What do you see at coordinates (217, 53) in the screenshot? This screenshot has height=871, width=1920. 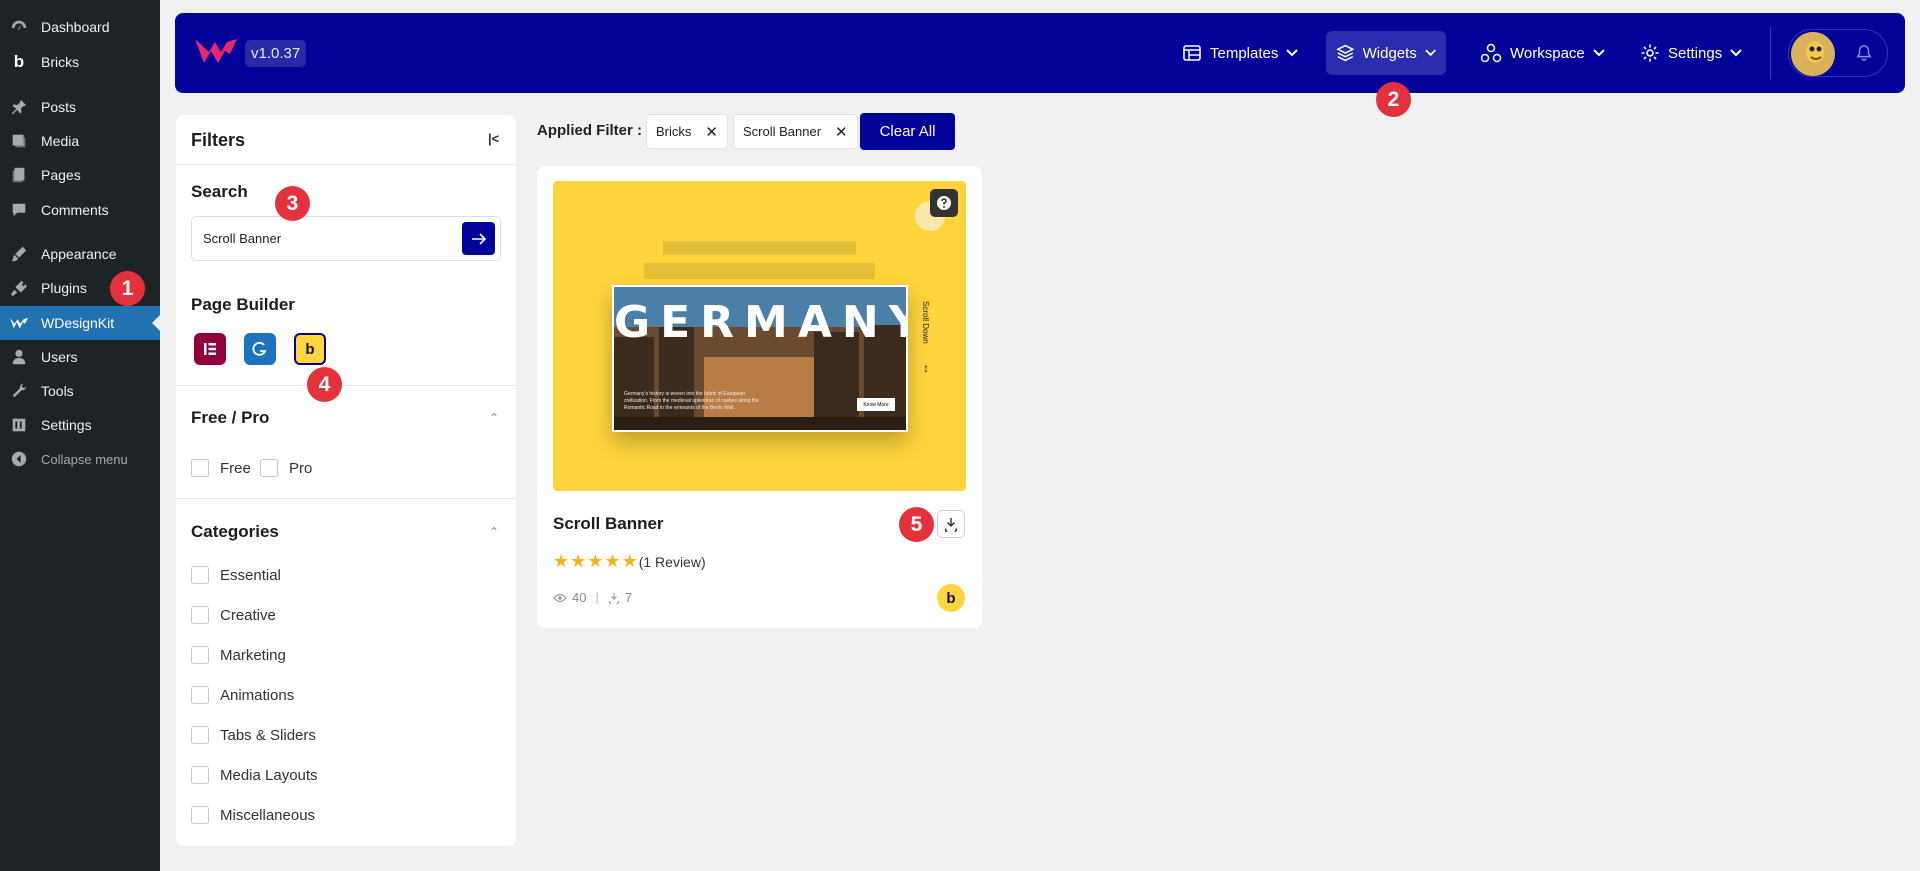 I see `wdesignkit-logo` at bounding box center [217, 53].